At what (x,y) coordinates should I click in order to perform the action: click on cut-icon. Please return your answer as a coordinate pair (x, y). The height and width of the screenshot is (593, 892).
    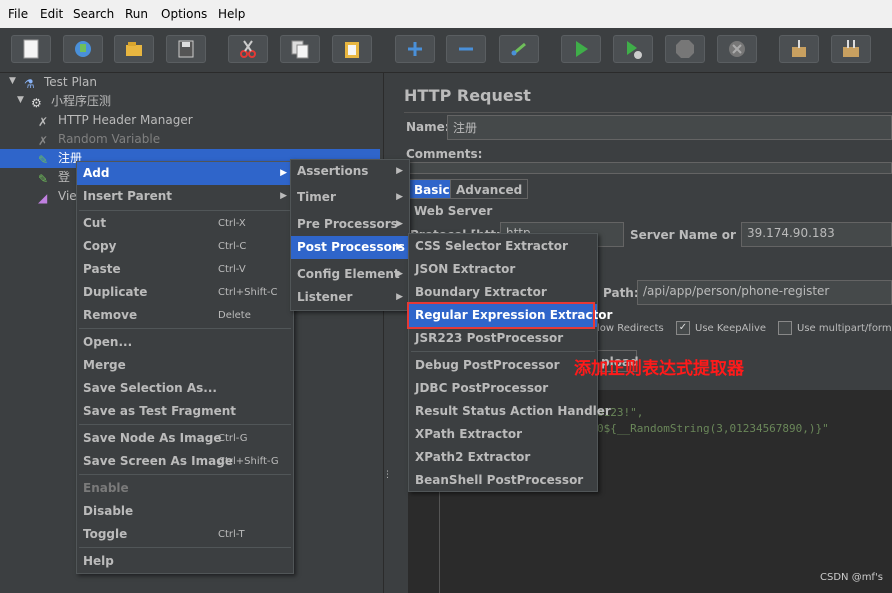
    Looking at the image, I should click on (248, 49).